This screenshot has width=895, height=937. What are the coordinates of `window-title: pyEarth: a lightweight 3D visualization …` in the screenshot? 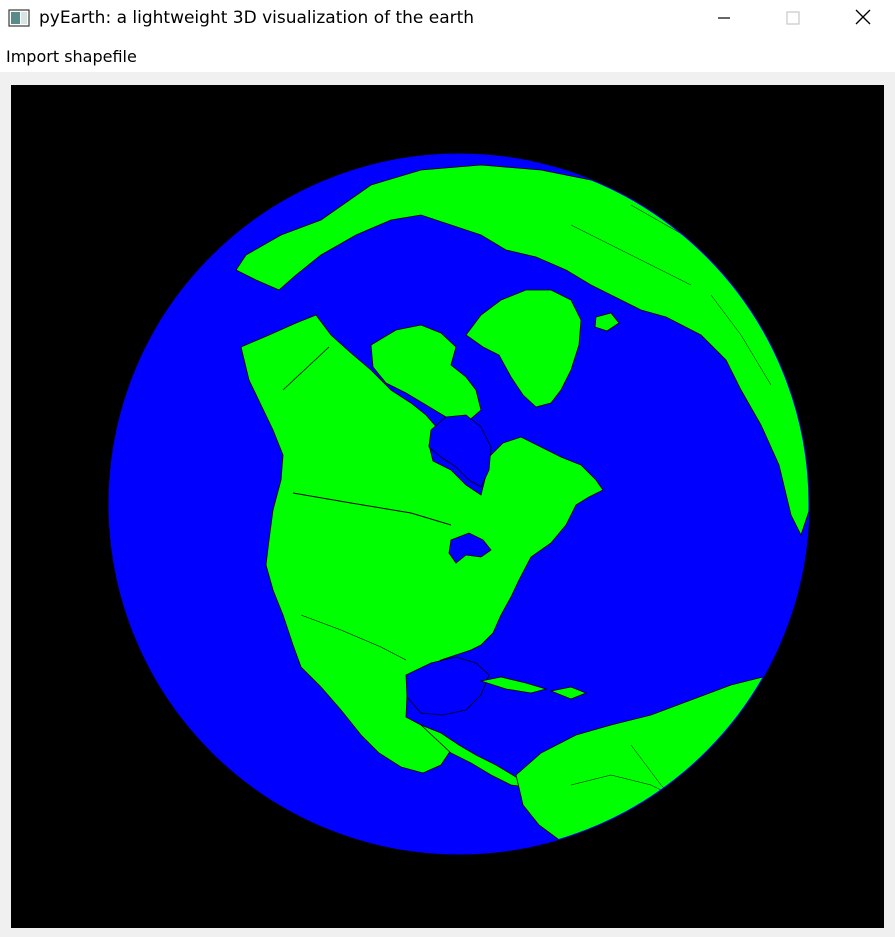 It's located at (257, 18).